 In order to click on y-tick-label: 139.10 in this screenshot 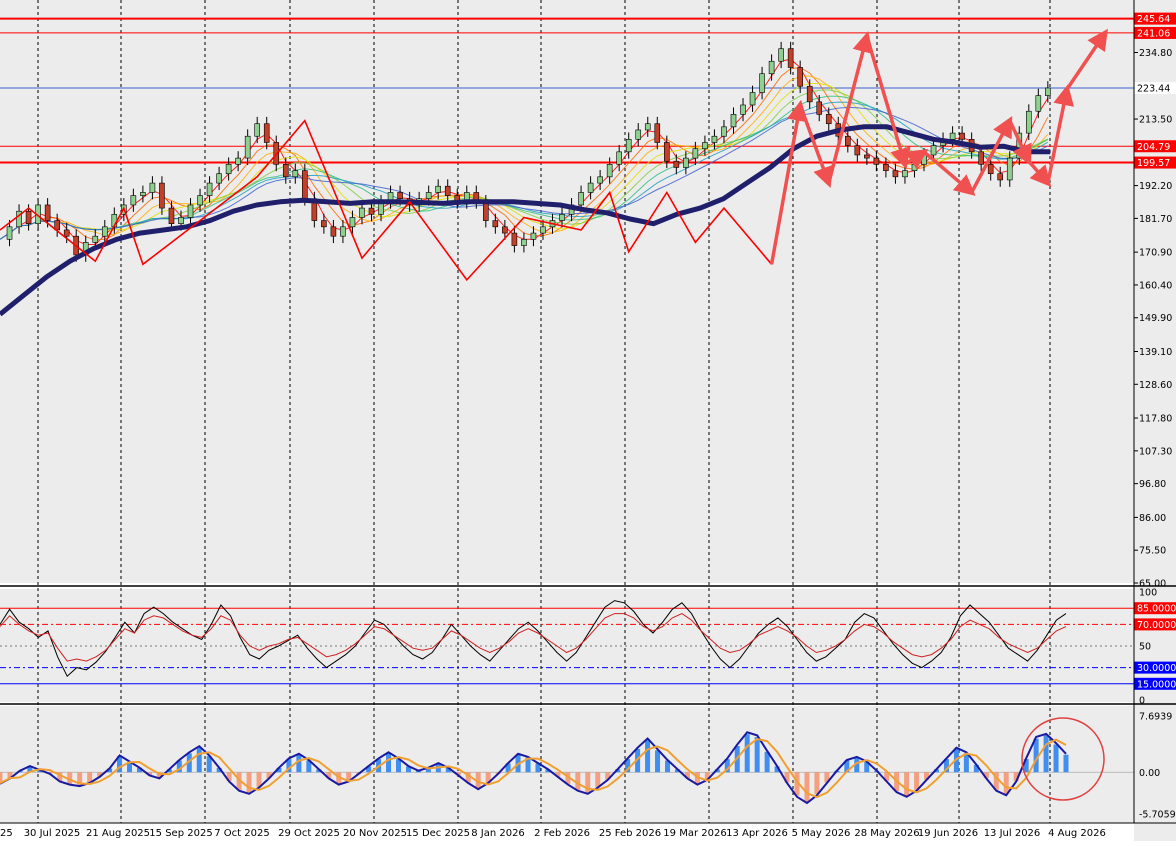, I will do `click(1155, 352)`.